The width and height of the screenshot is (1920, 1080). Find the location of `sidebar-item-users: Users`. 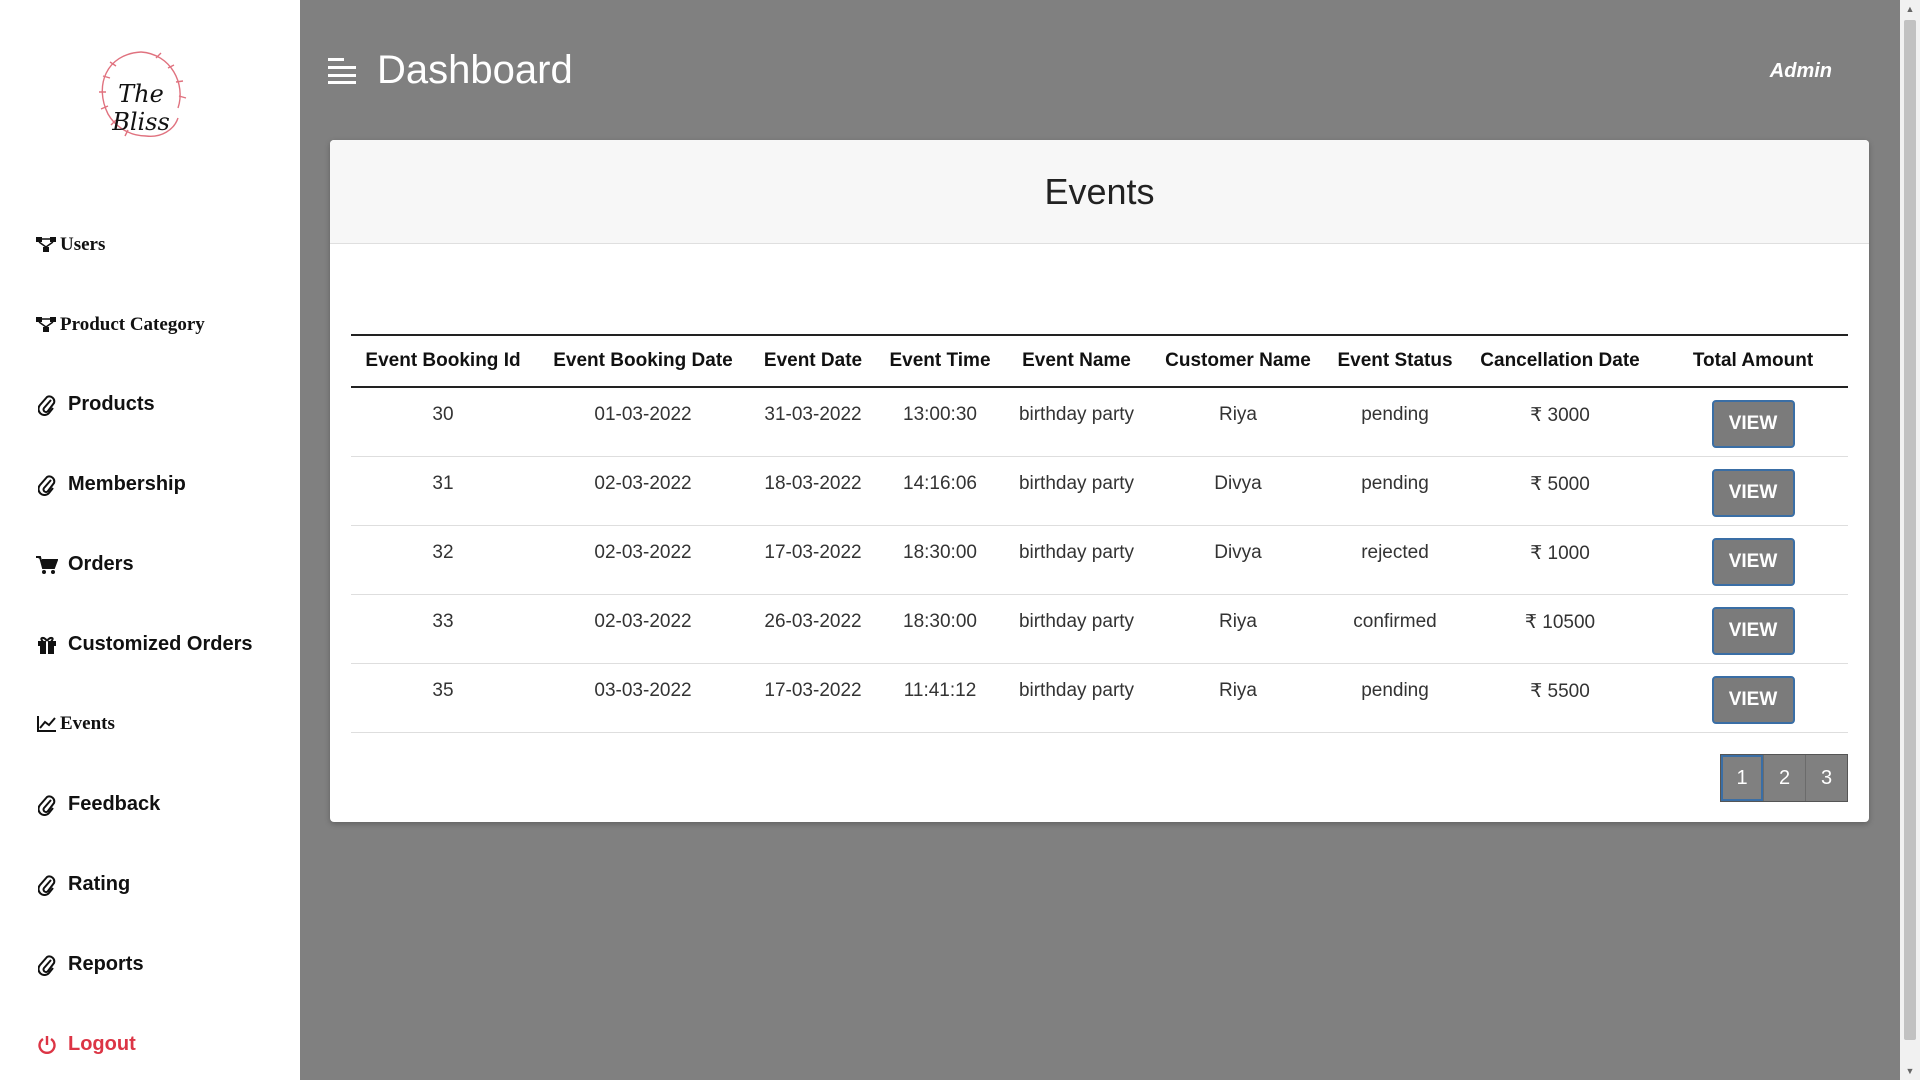

sidebar-item-users: Users is located at coordinates (70, 245).